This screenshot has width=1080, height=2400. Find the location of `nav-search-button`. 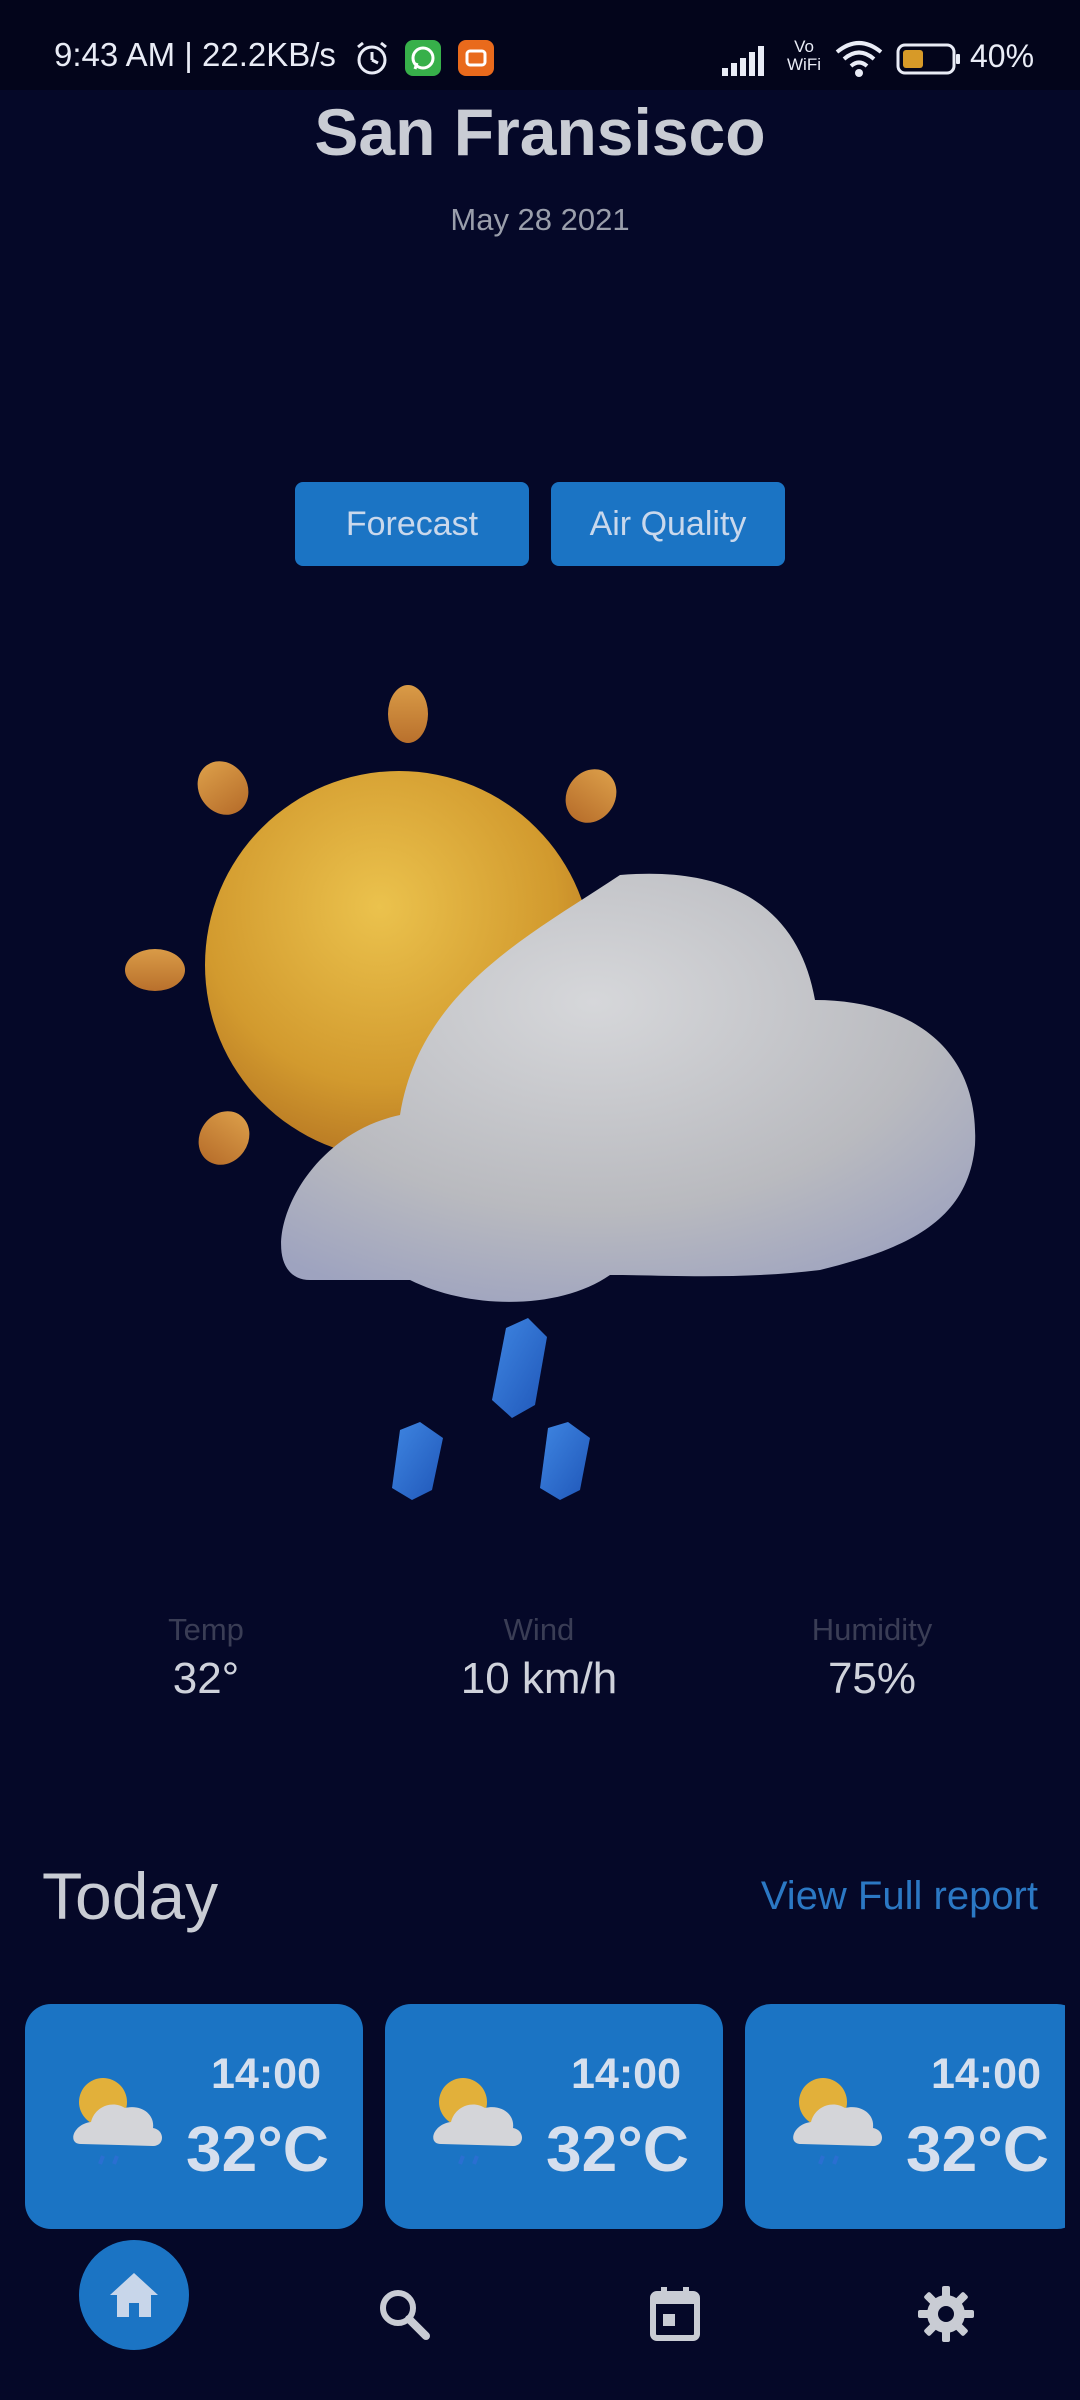

nav-search-button is located at coordinates (404, 2314).